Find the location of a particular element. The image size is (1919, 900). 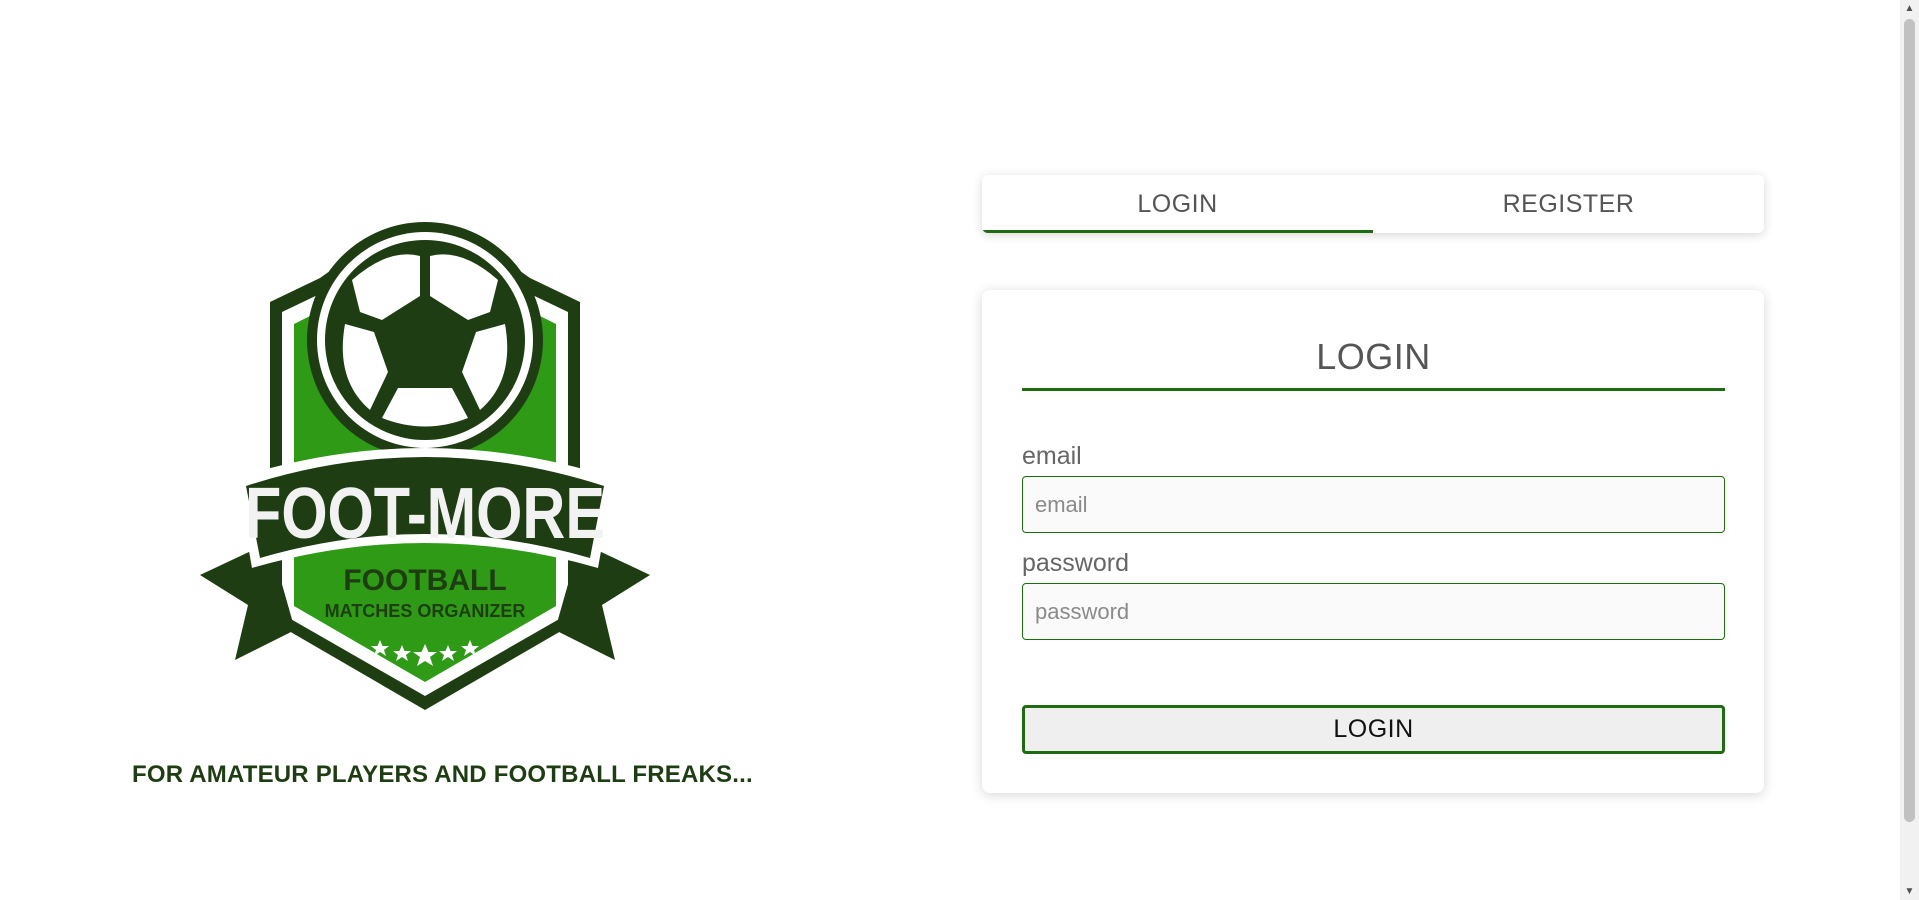

logo-subtitle-1: FOOTBALL is located at coordinates (424, 580).